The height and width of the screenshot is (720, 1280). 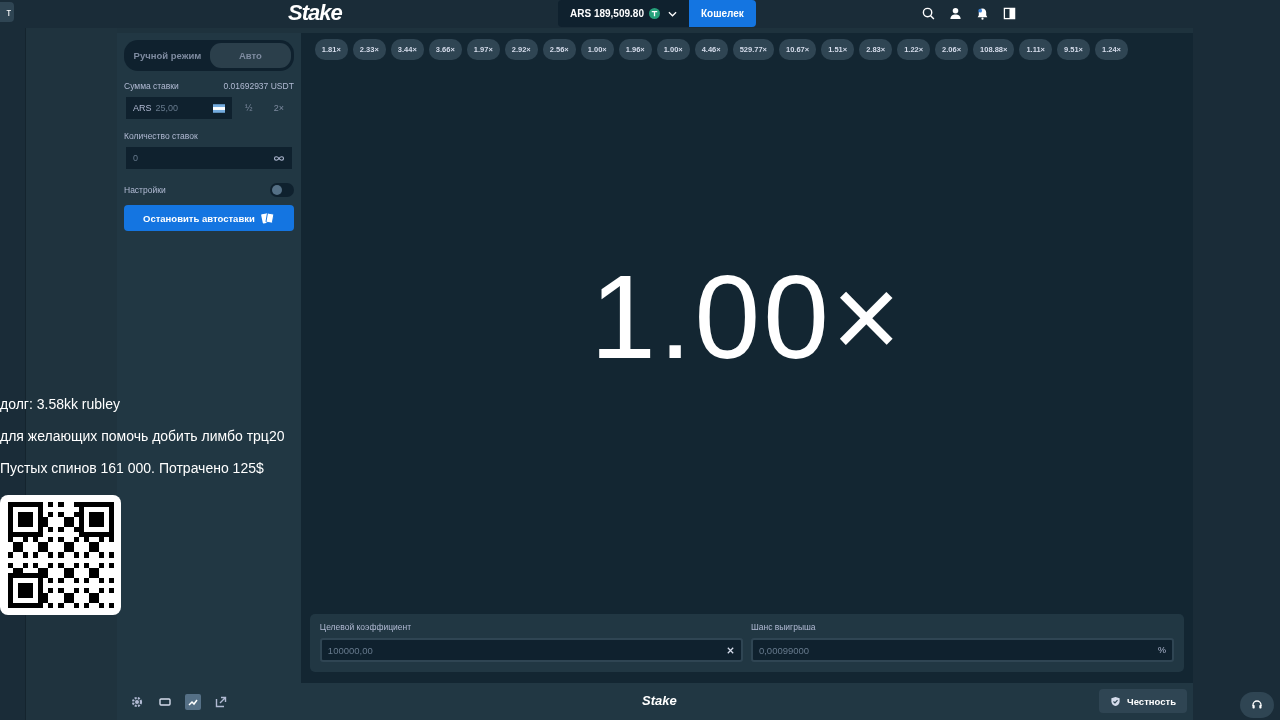 What do you see at coordinates (928, 13) in the screenshot?
I see `search-icon` at bounding box center [928, 13].